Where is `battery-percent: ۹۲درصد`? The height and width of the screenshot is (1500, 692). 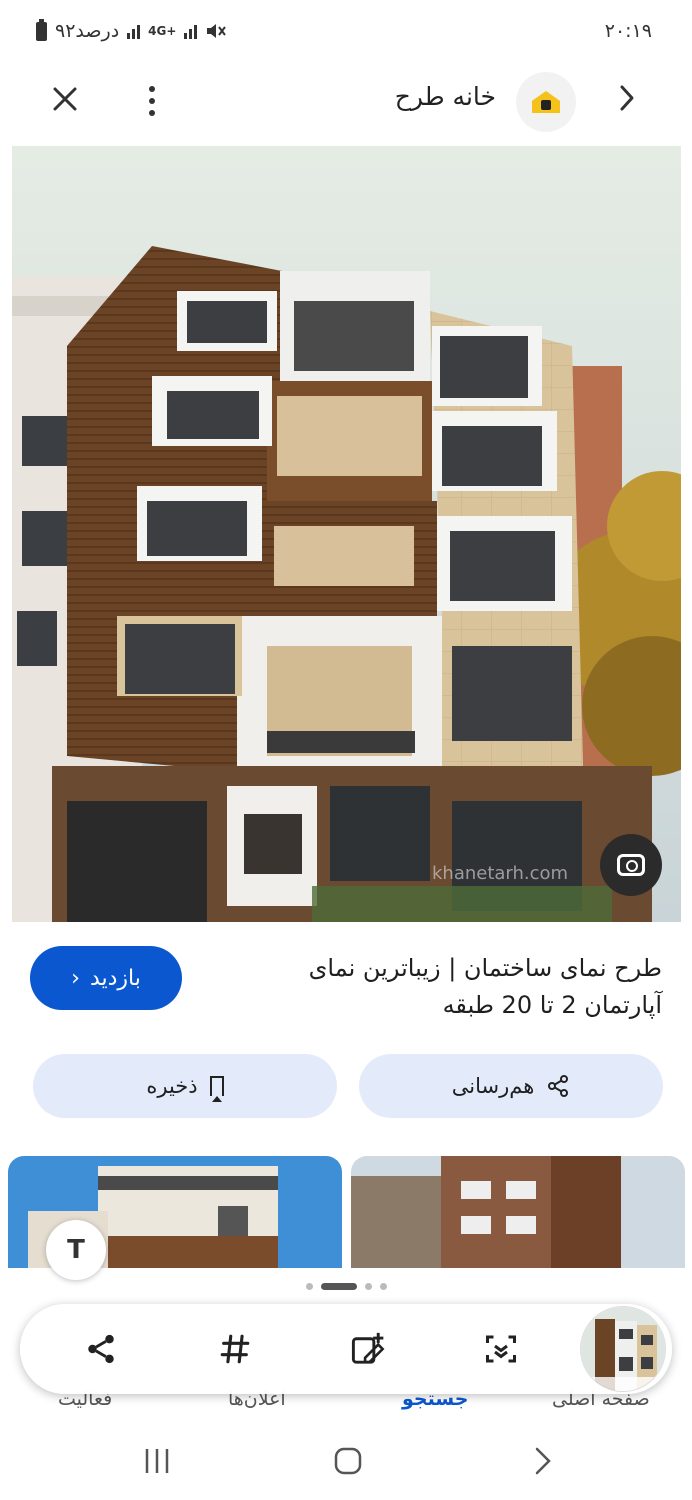 battery-percent: ۹۲درصد is located at coordinates (87, 31).